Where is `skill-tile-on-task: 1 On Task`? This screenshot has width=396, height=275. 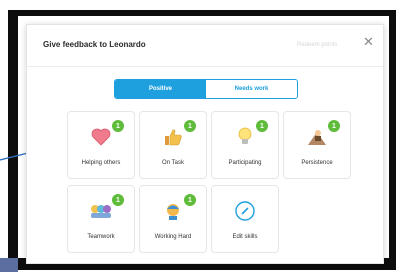 skill-tile-on-task: 1 On Task is located at coordinates (173, 145).